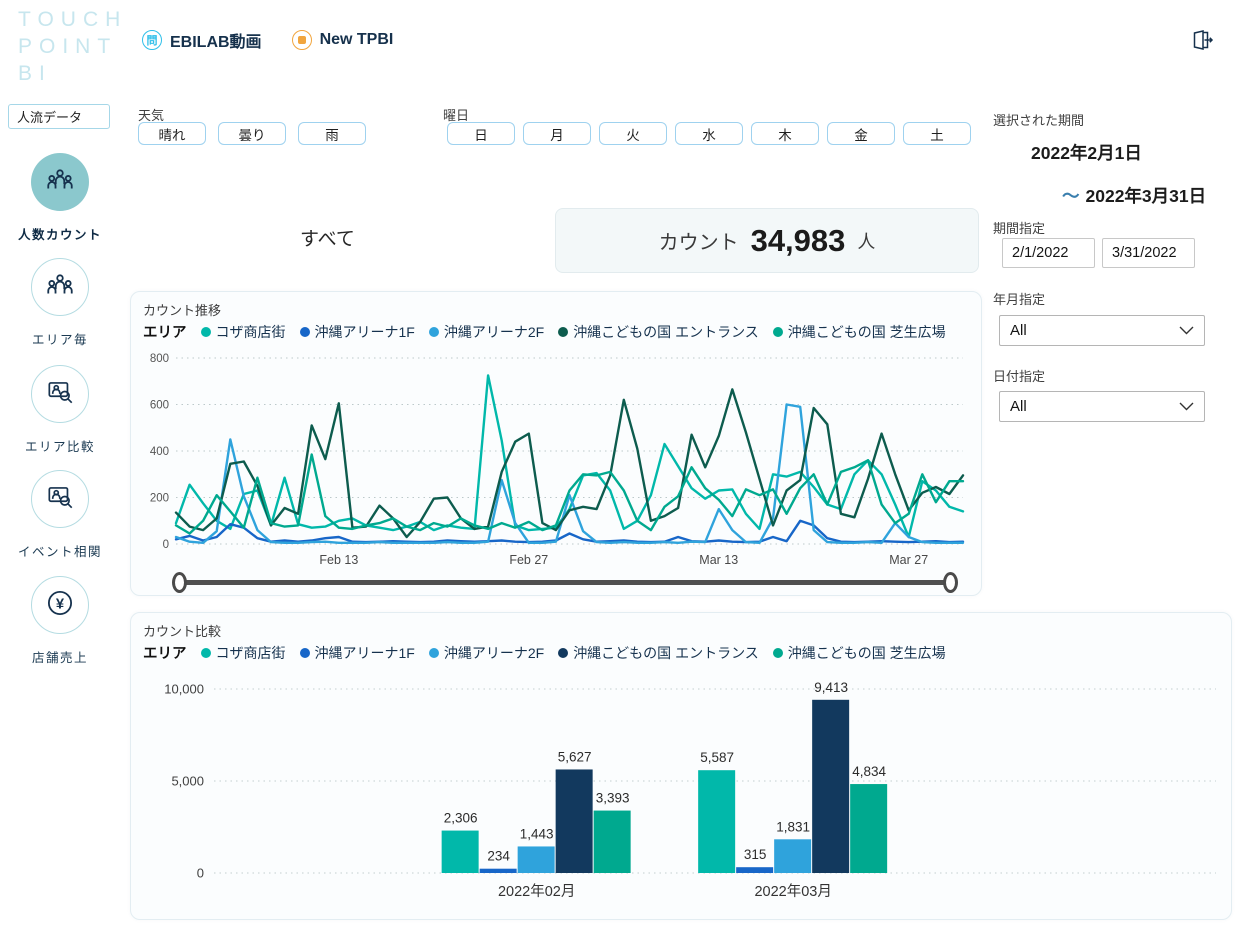 This screenshot has height=942, width=1236. I want to click on sidebar-item-label: エリア毎, so click(59, 340).